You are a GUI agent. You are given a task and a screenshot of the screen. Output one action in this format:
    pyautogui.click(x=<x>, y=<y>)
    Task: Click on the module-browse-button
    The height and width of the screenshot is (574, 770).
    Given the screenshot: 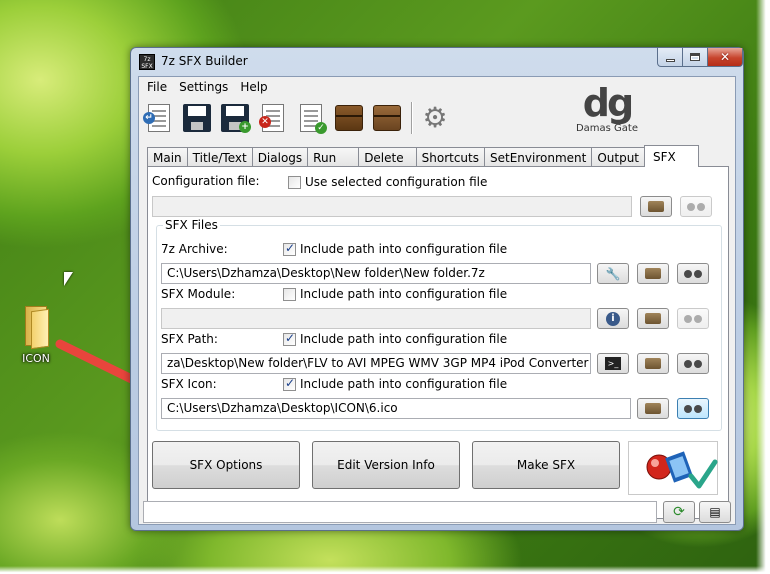 What is the action you would take?
    pyautogui.click(x=653, y=318)
    